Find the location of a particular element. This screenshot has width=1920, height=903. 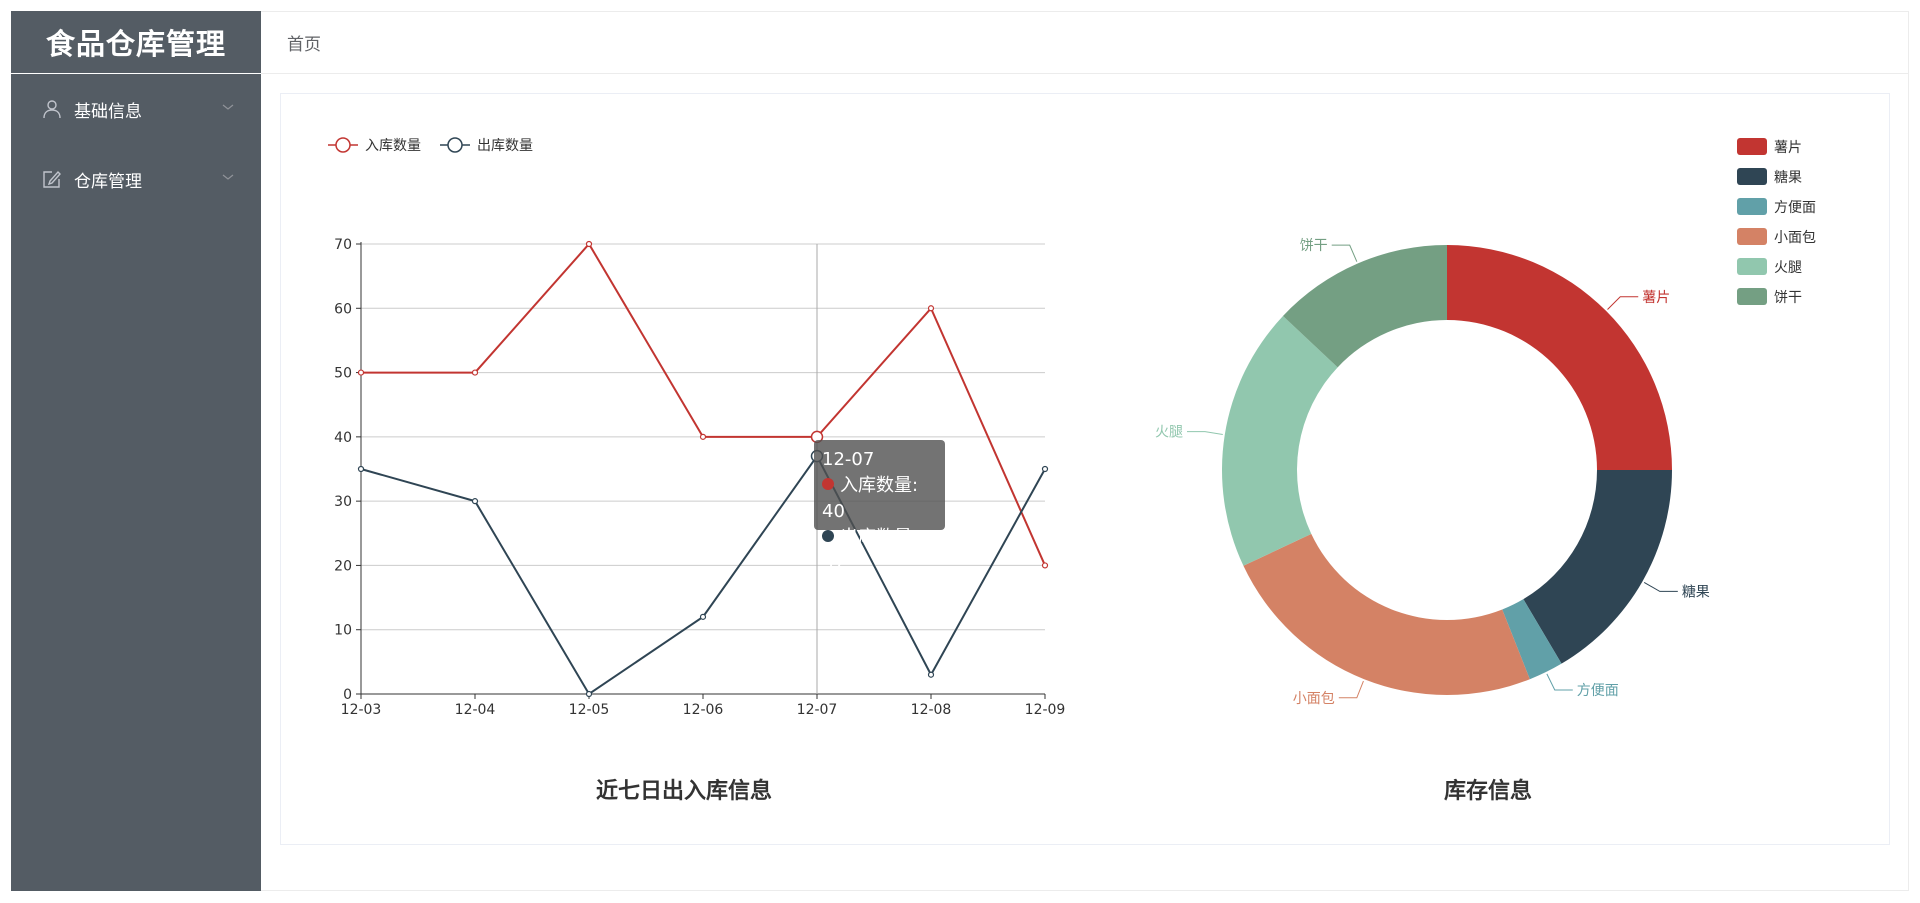

y-tick-label: 20 is located at coordinates (343, 566).